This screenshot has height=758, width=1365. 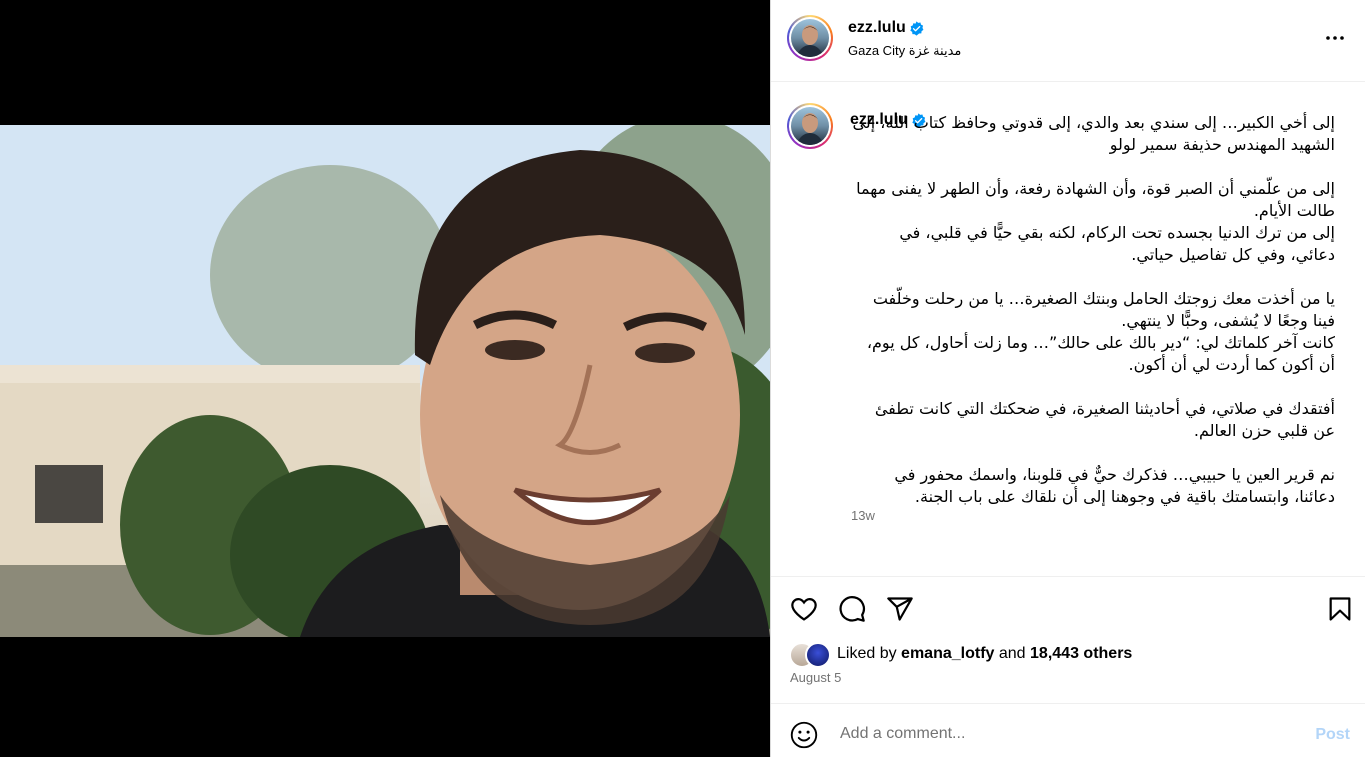 What do you see at coordinates (867, 653) in the screenshot?
I see `likes-prefix: Liked by` at bounding box center [867, 653].